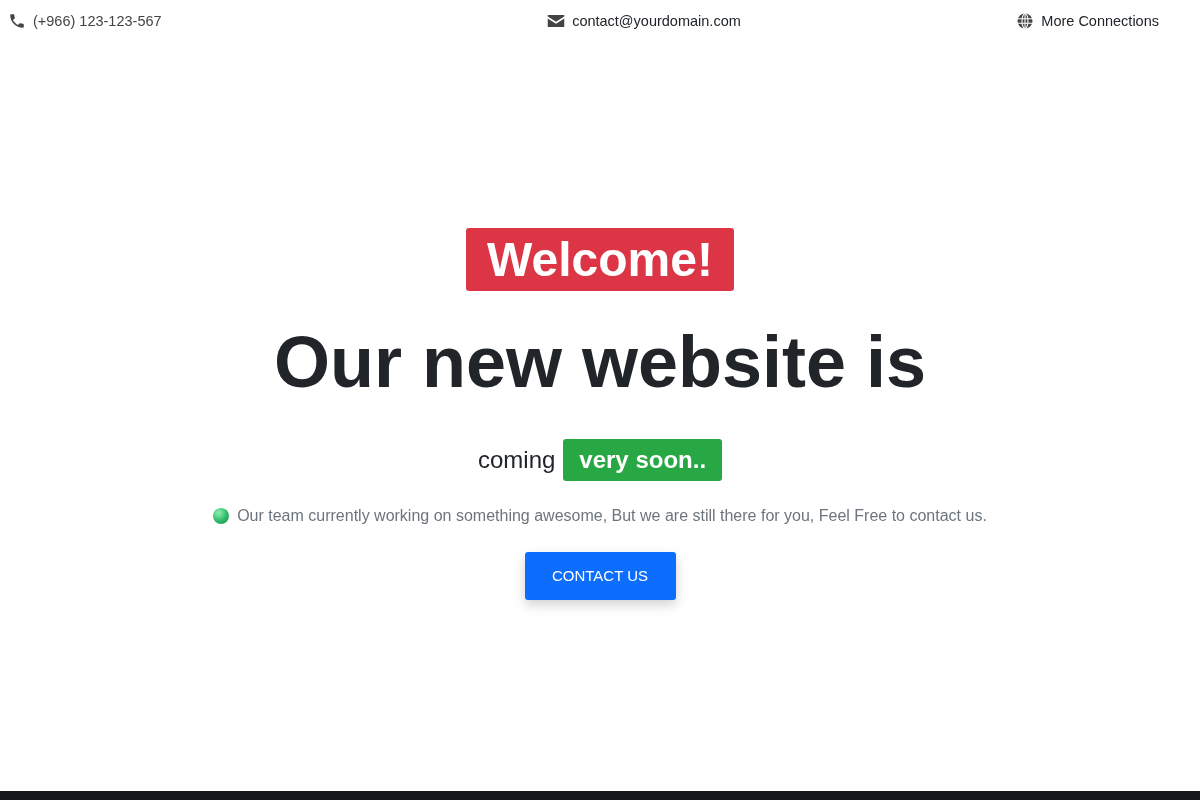  What do you see at coordinates (643, 459) in the screenshot?
I see `soon-badge: very soon..` at bounding box center [643, 459].